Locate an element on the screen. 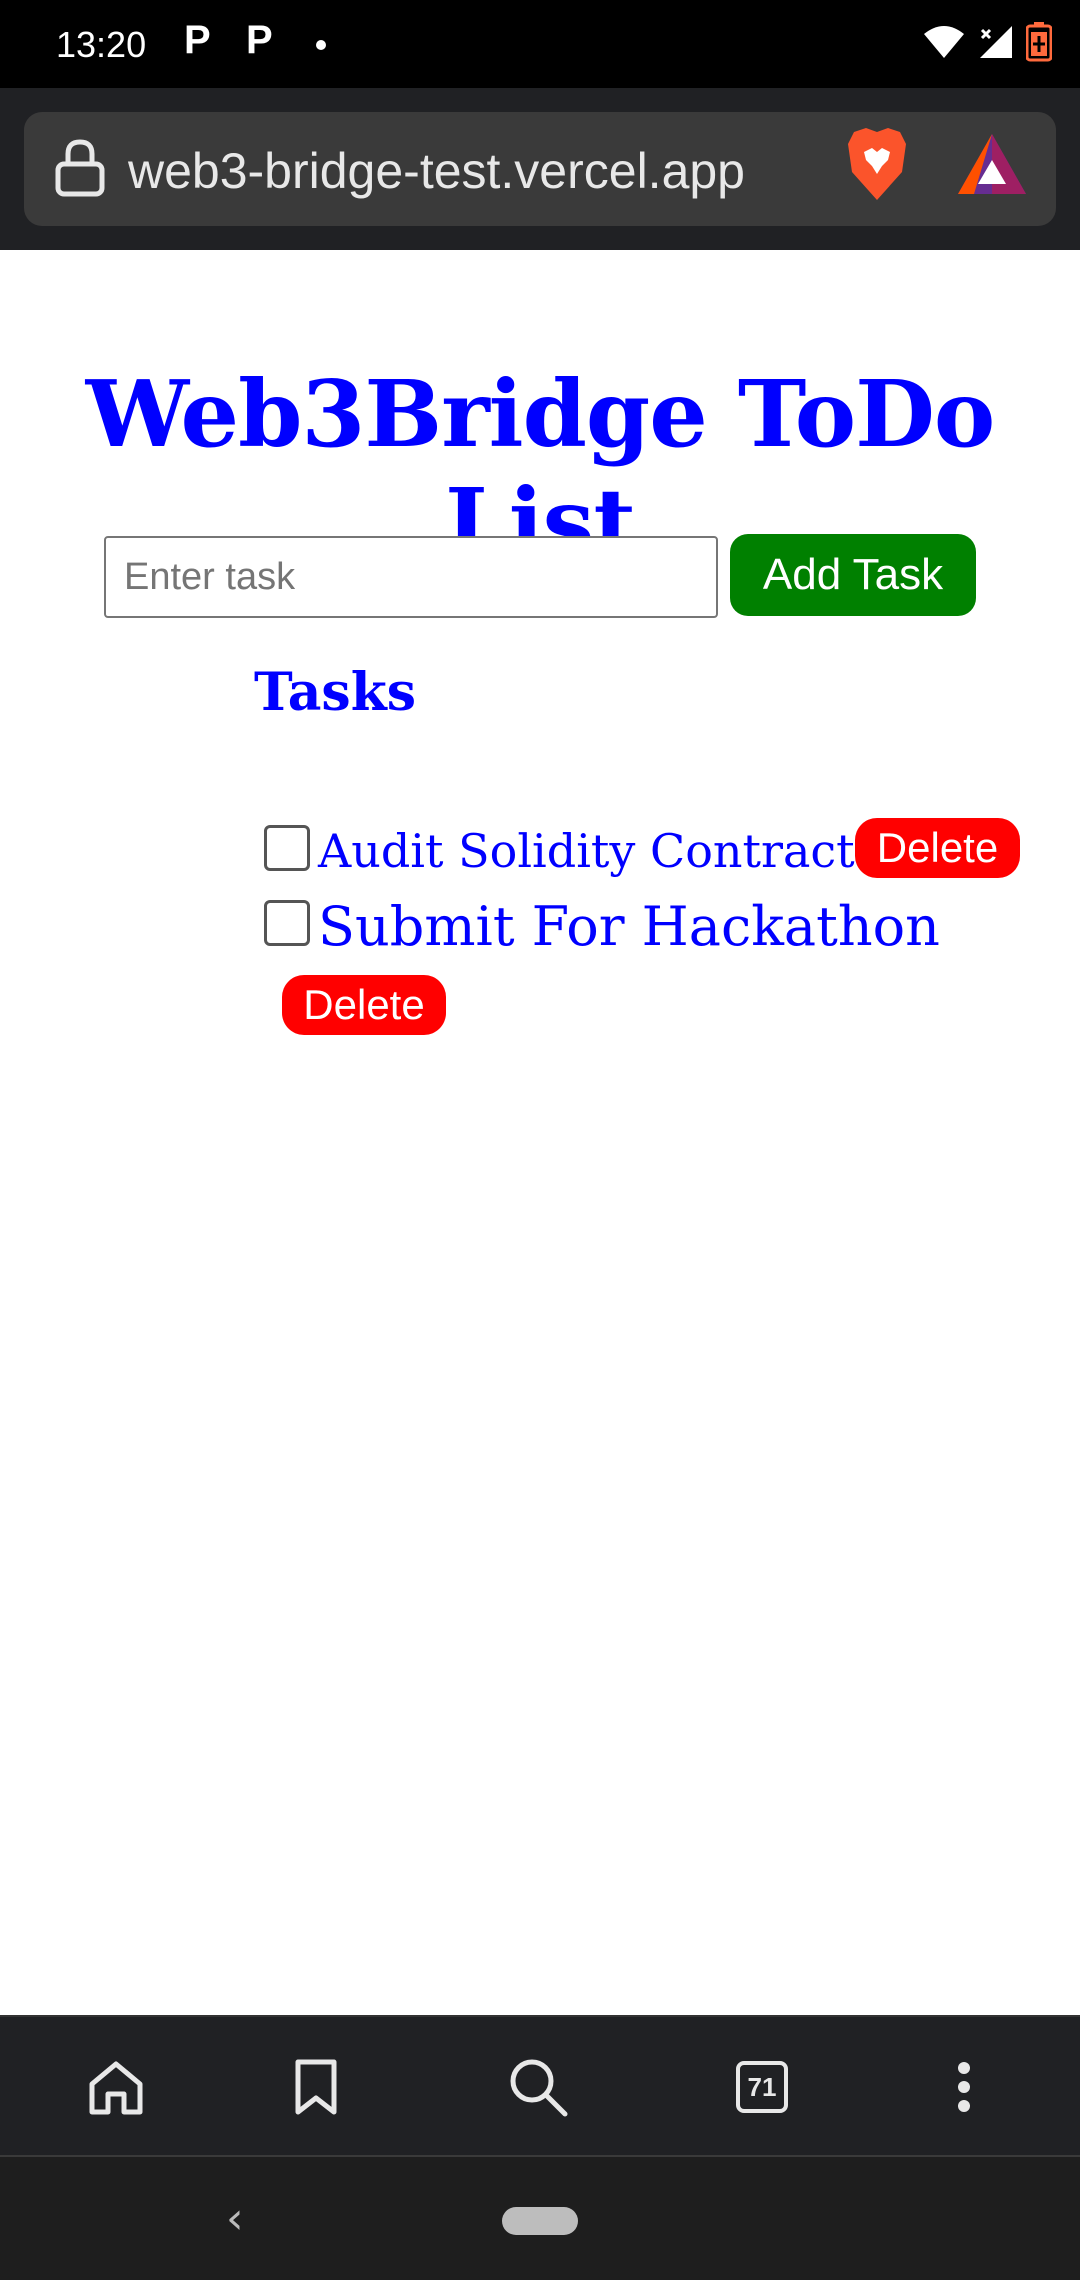 Image resolution: width=1080 pixels, height=2280 pixels. bookmark-icon is located at coordinates (316, 2087).